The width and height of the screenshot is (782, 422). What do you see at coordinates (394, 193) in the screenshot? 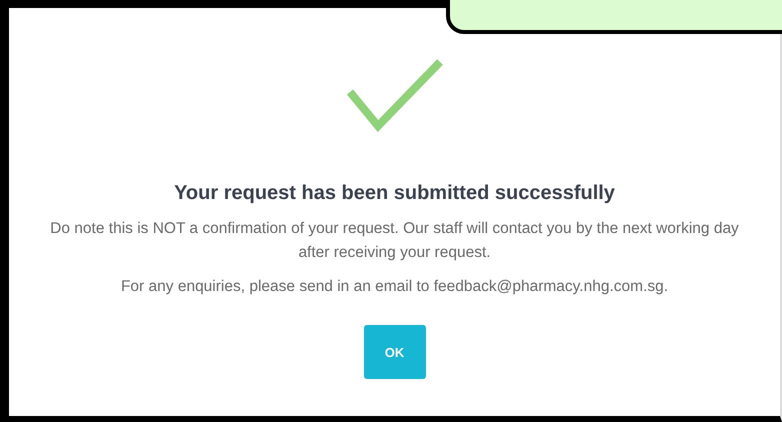
I see `dialog-title: Your request has been submitted successfully` at bounding box center [394, 193].